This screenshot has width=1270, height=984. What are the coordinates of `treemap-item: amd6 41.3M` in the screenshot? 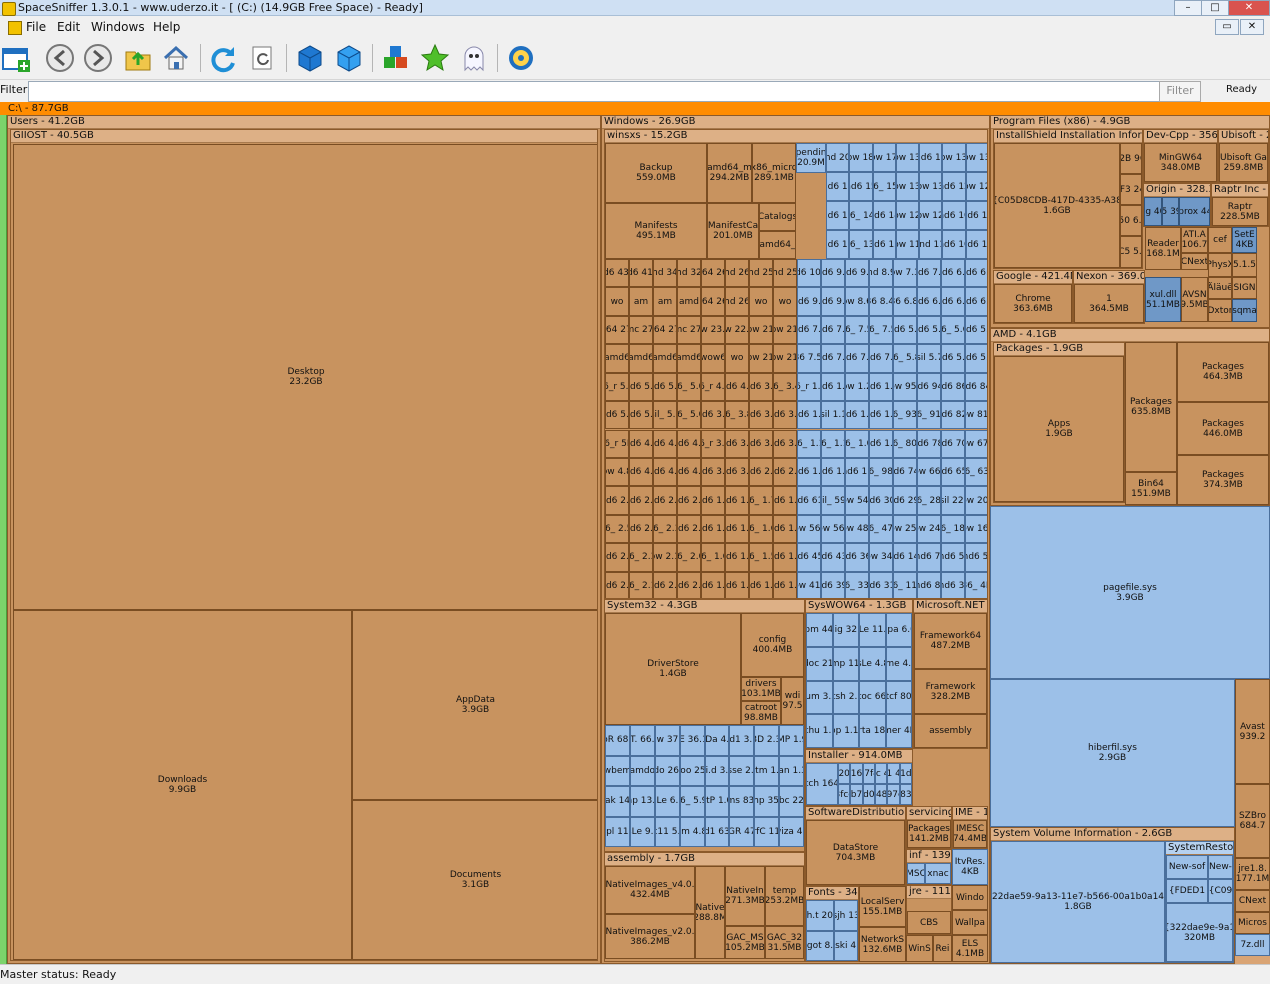 It's located at (641, 273).